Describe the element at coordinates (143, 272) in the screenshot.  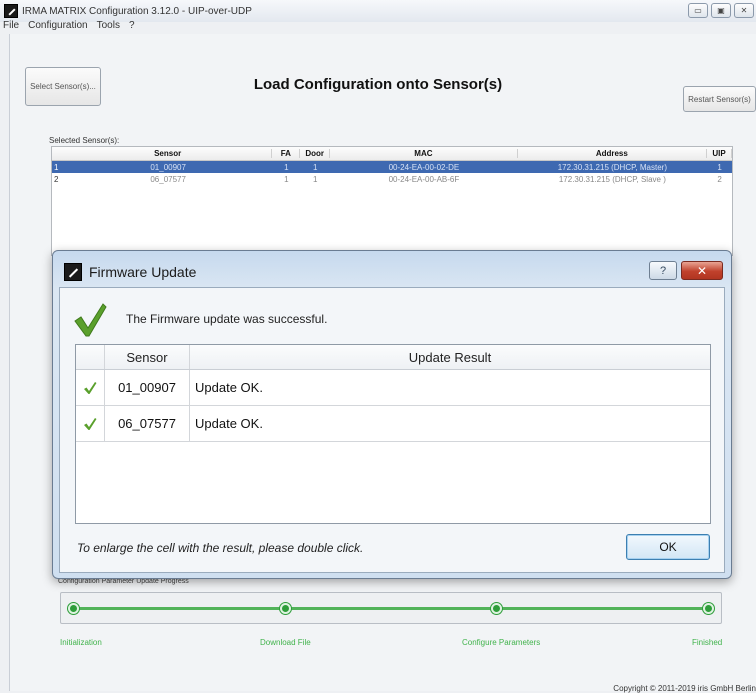
I see `dialog-title: Firmware Update` at that location.